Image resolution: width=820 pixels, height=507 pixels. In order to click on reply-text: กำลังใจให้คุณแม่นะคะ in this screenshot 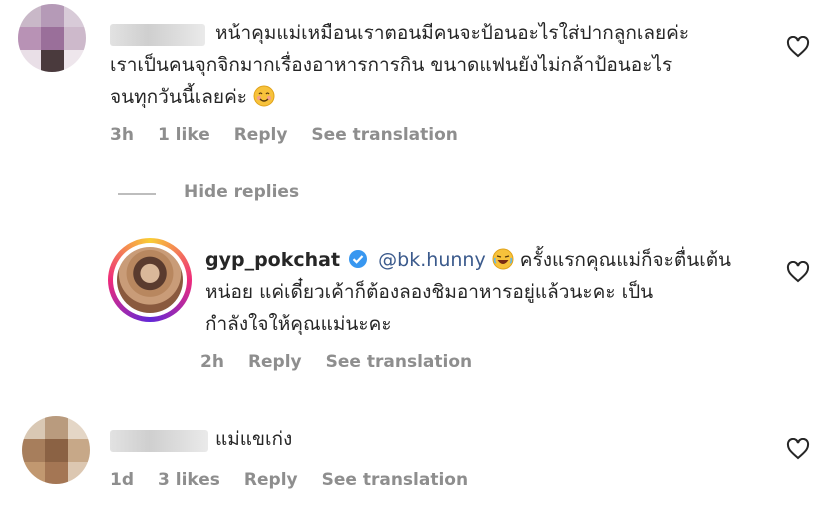, I will do `click(298, 324)`.